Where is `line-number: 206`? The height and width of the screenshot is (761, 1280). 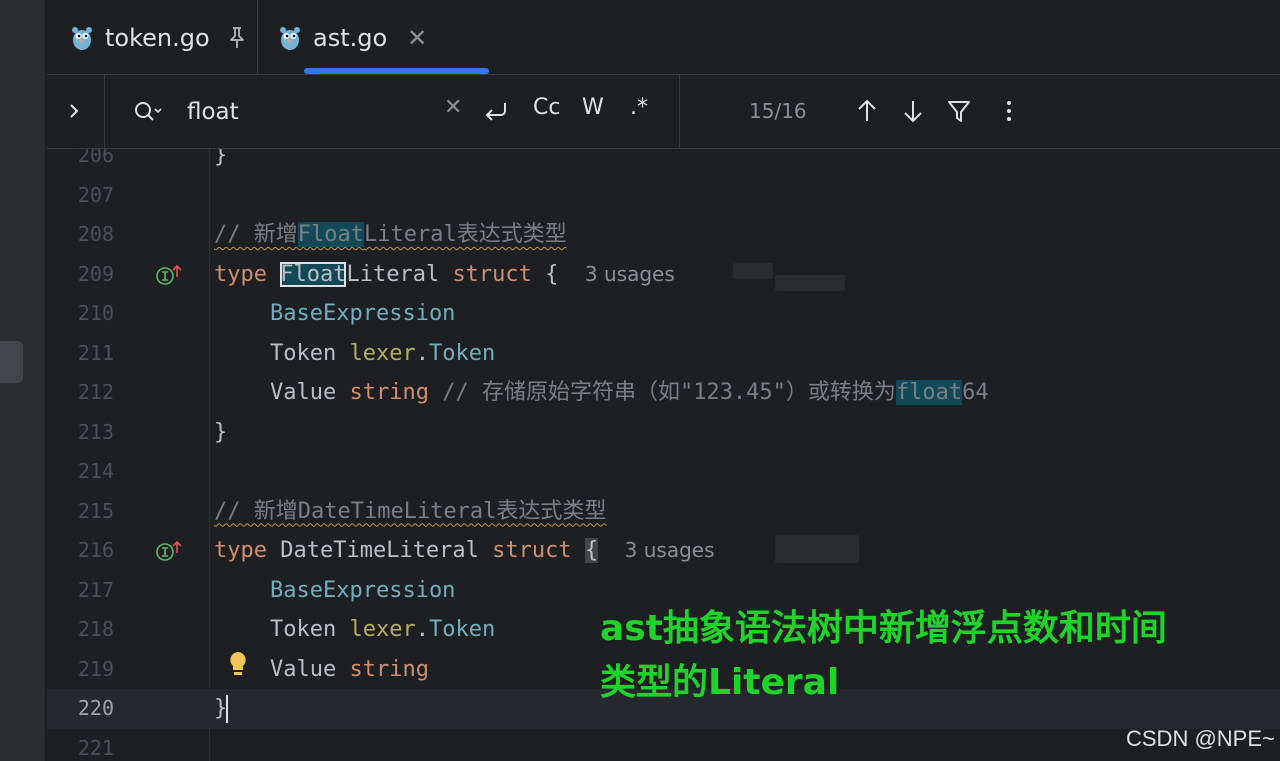 line-number: 206 is located at coordinates (95, 158).